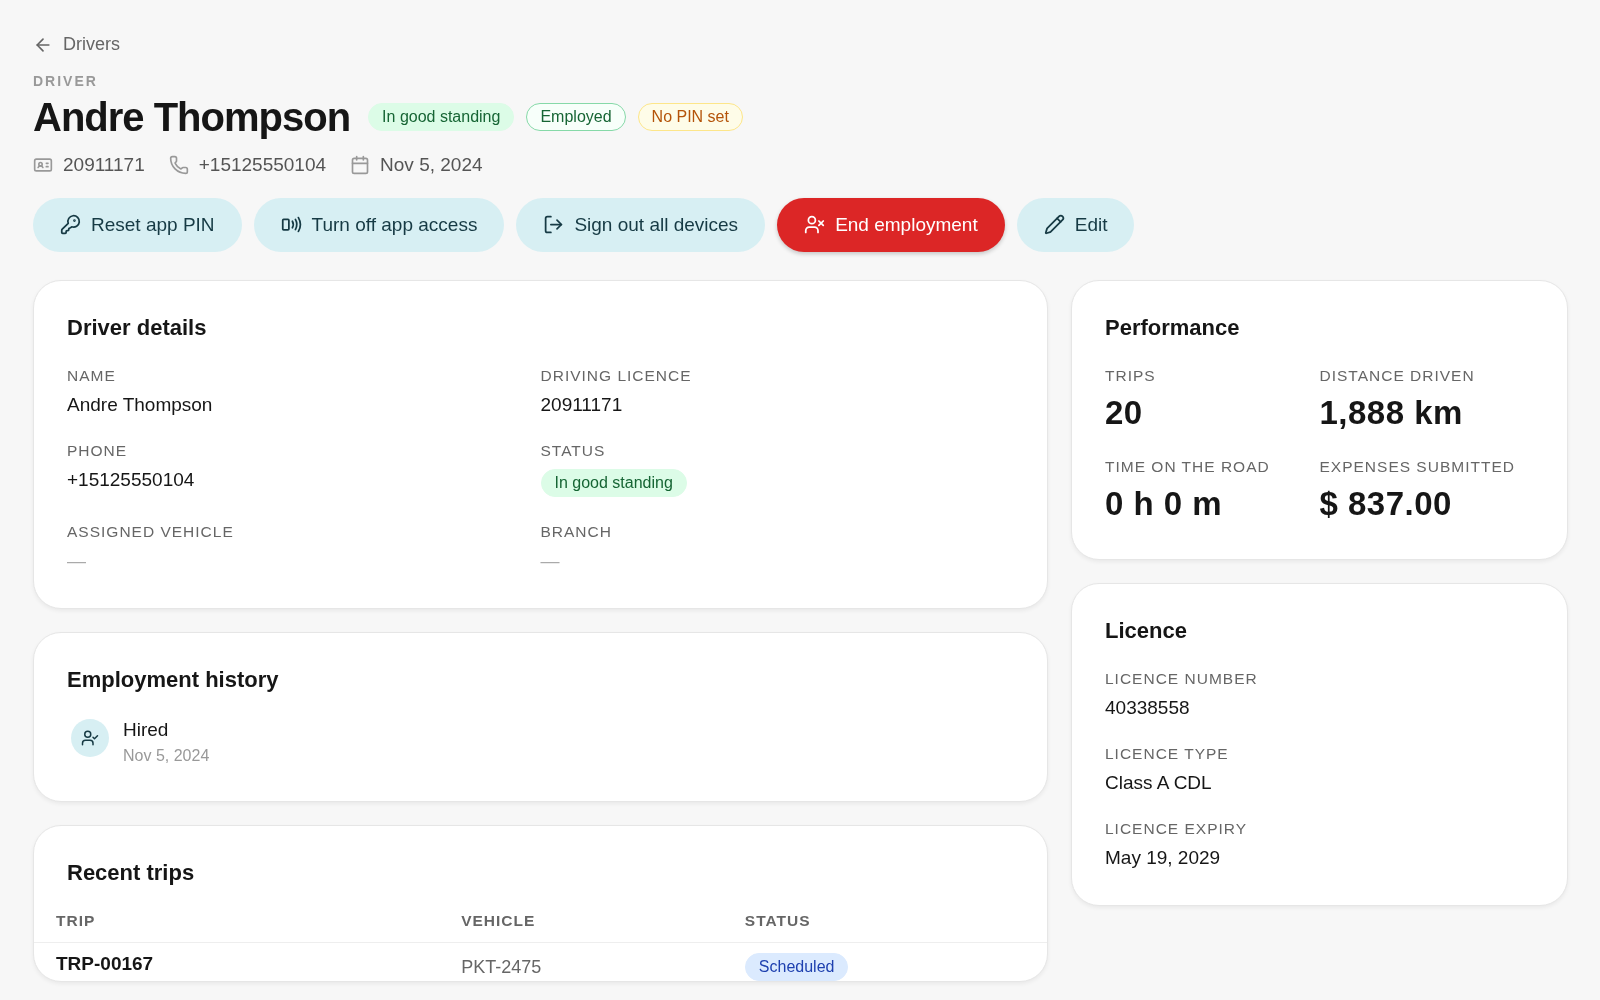 This screenshot has height=1000, width=1600. What do you see at coordinates (1147, 707) in the screenshot?
I see `field-value: 40338558` at bounding box center [1147, 707].